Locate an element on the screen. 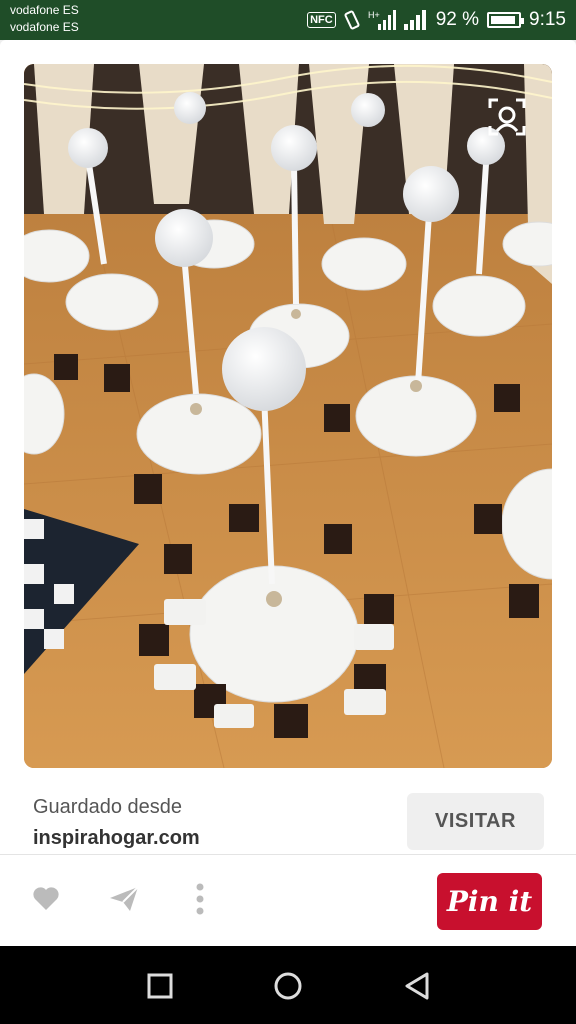 This screenshot has height=1024, width=576. pin-it-button: Pin it is located at coordinates (489, 901).